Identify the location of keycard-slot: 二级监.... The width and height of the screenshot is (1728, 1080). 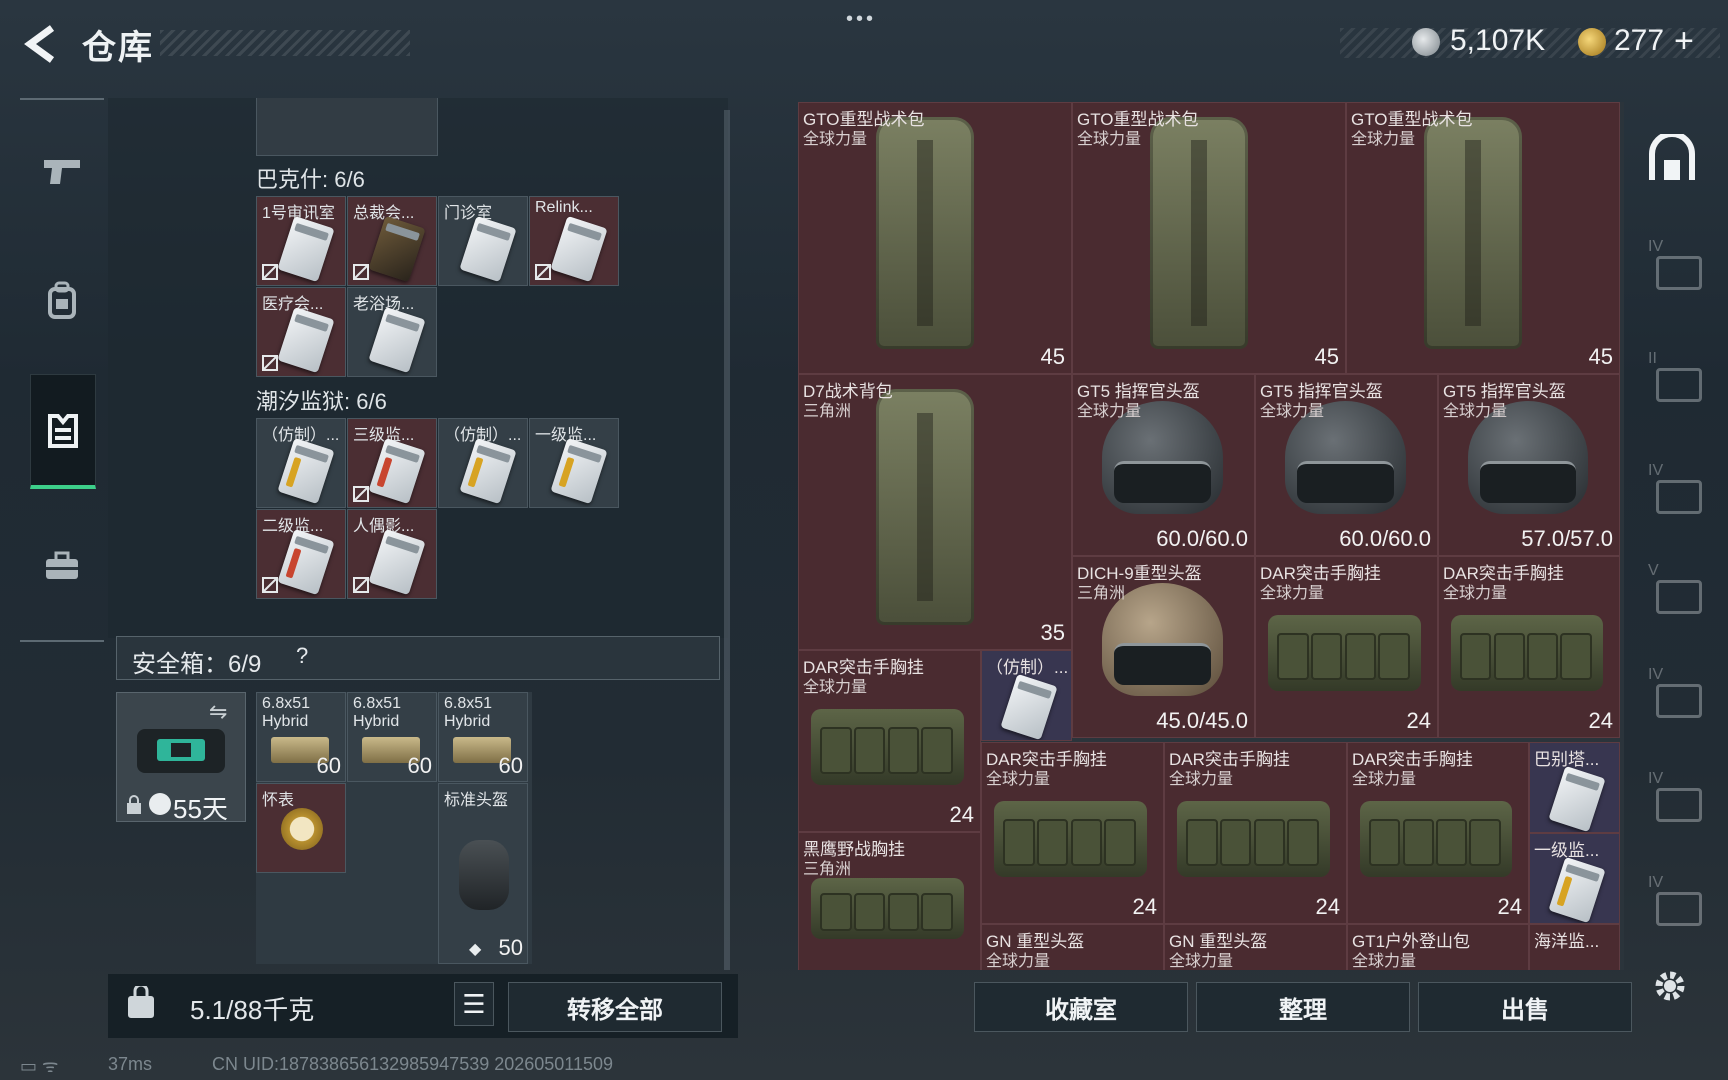
(301, 554).